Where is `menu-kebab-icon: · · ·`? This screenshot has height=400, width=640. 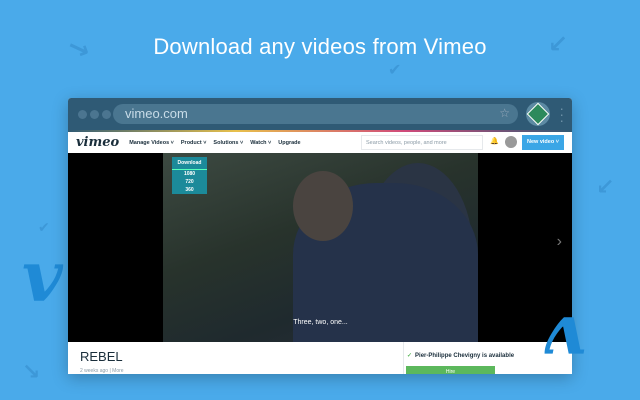
menu-kebab-icon: · · · is located at coordinates (561, 114).